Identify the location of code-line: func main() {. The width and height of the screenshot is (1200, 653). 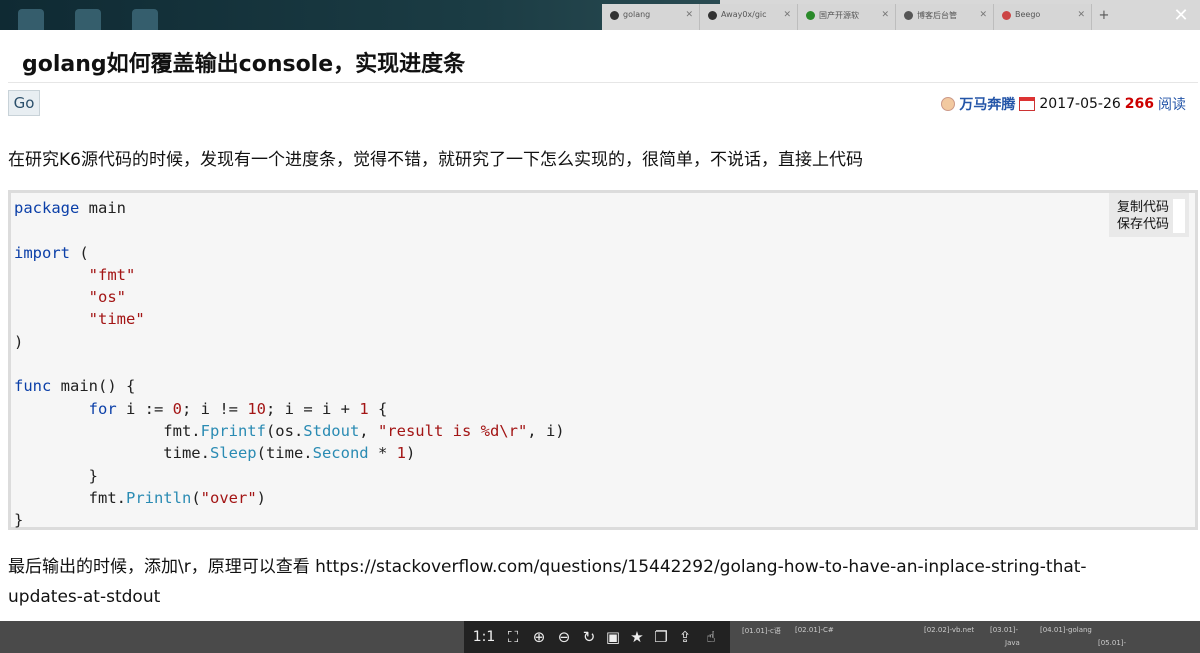
(75, 386).